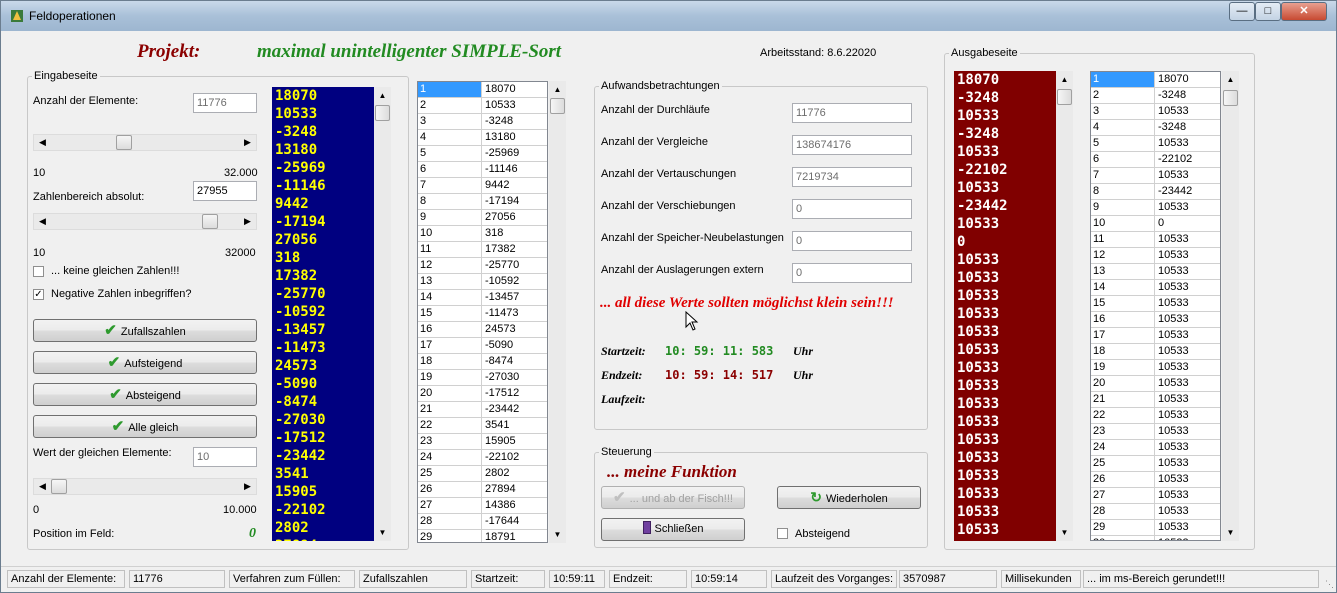 This screenshot has height=593, width=1337. Describe the element at coordinates (1155, 304) in the screenshot. I see `table-row: 15 10533` at that location.